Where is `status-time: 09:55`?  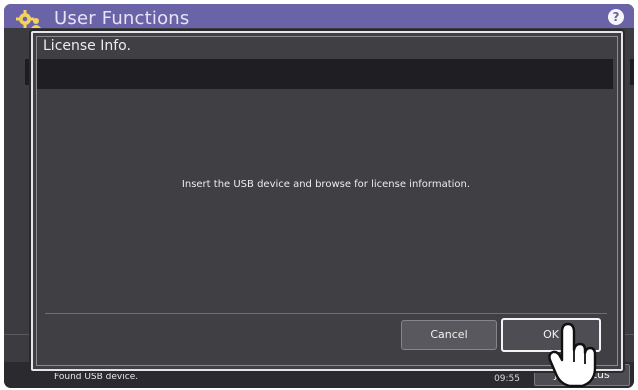
status-time: 09:55 is located at coordinates (507, 379).